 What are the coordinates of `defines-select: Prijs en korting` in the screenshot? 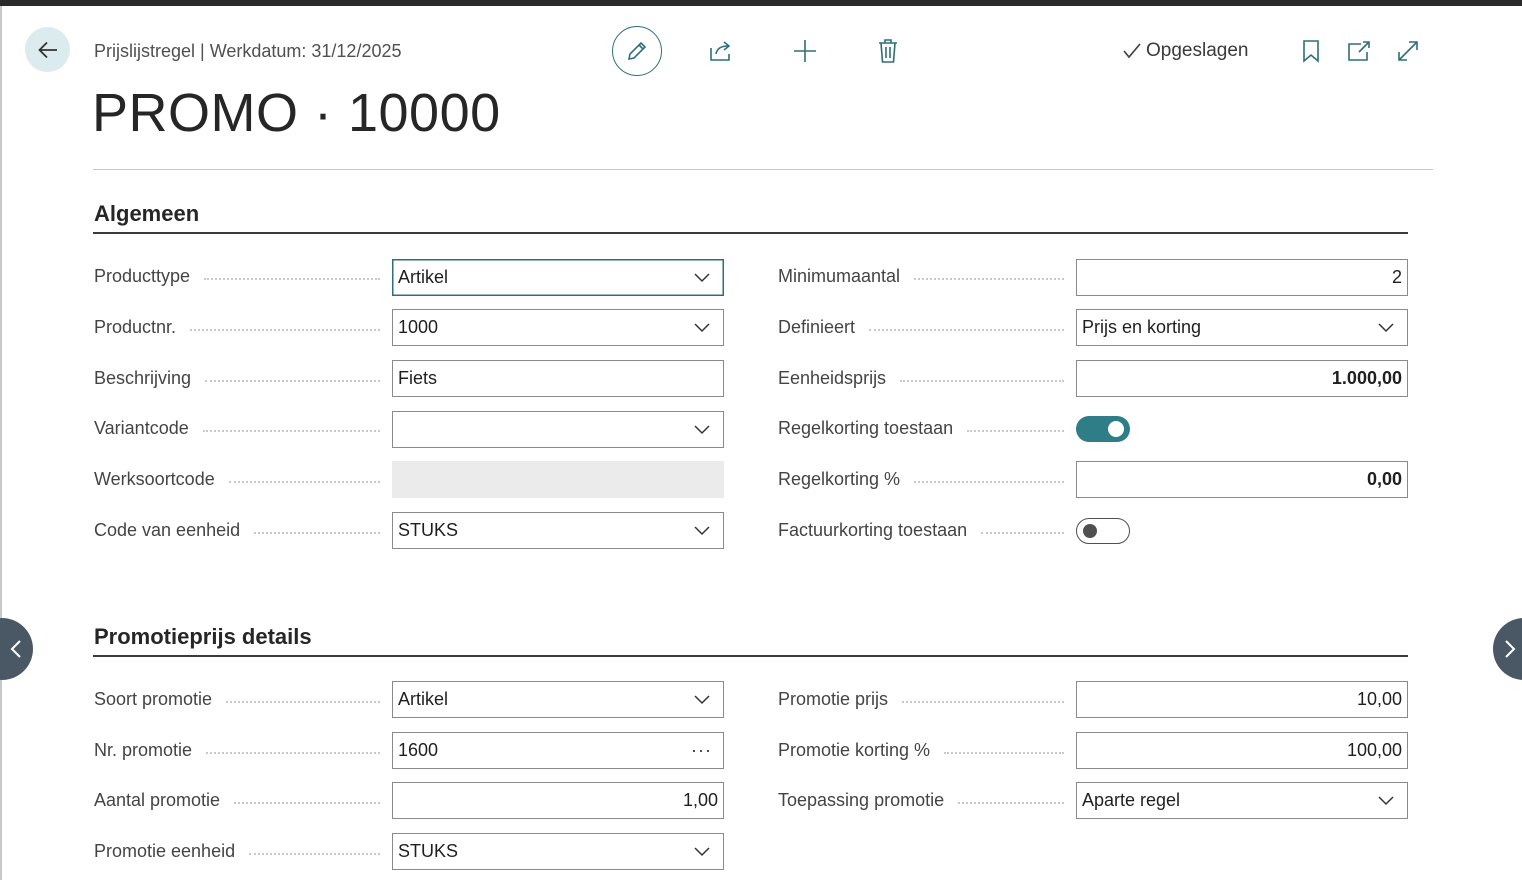 It's located at (1242, 327).